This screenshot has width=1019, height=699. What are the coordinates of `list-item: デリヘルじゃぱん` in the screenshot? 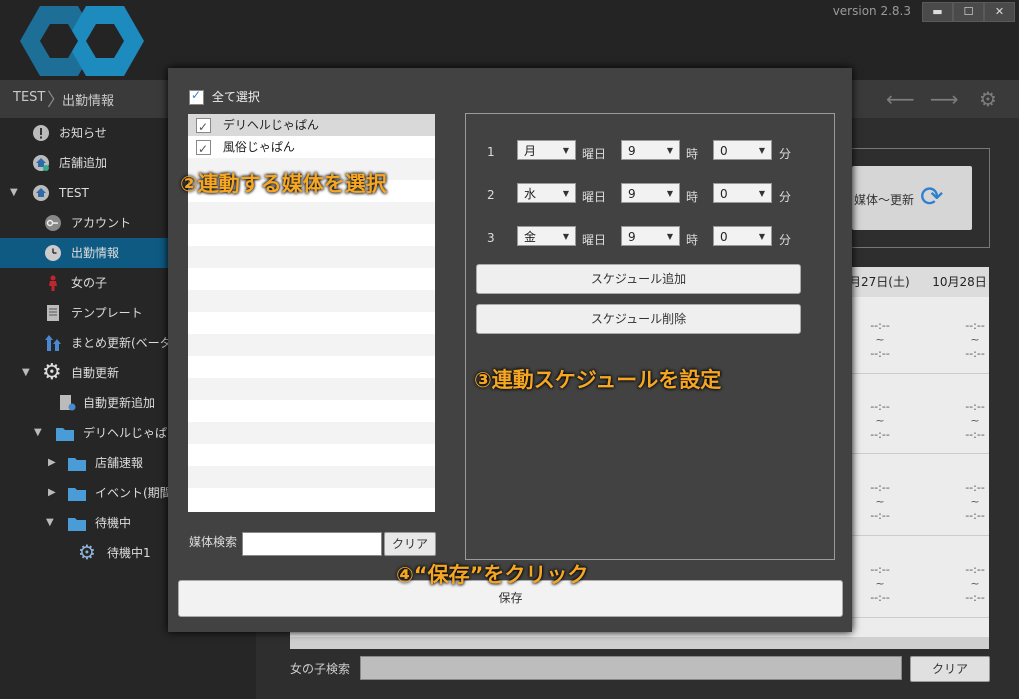 It's located at (311, 126).